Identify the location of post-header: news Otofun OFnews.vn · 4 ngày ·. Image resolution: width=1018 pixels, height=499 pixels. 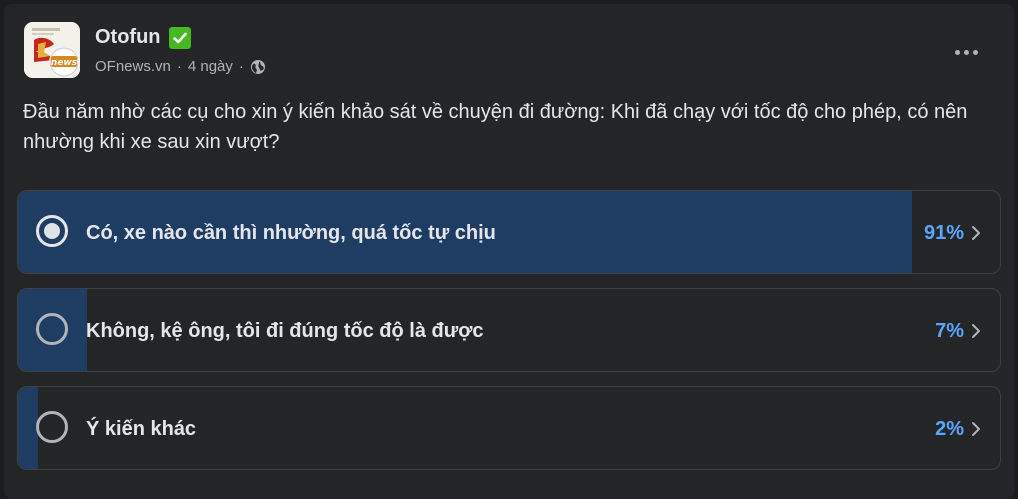
(508, 53).